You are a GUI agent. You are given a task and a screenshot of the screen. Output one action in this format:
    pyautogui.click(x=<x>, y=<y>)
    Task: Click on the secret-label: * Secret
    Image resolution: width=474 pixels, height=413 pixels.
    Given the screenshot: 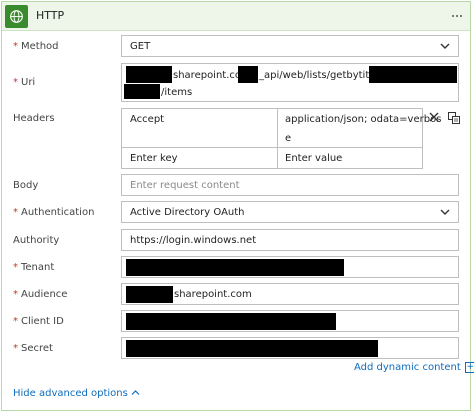 What is the action you would take?
    pyautogui.click(x=33, y=348)
    